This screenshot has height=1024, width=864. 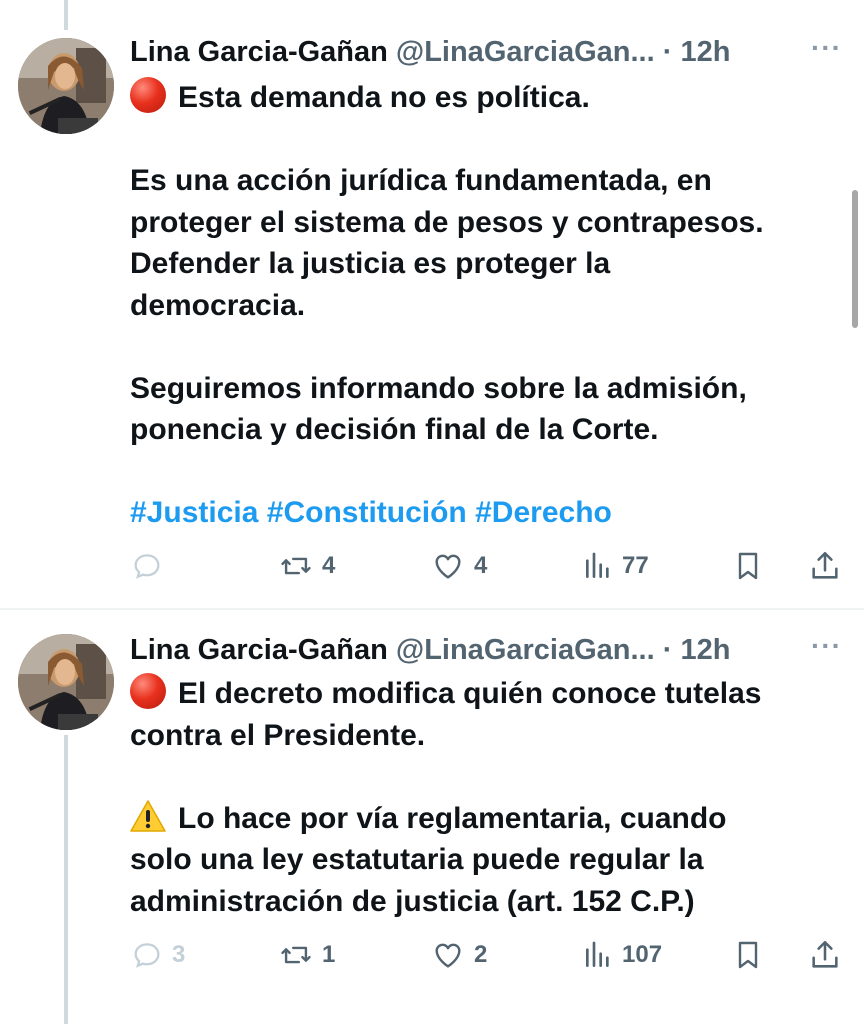 What do you see at coordinates (438, 388) in the screenshot?
I see `tweet-line: Seguiremos informando sobre la admisión,` at bounding box center [438, 388].